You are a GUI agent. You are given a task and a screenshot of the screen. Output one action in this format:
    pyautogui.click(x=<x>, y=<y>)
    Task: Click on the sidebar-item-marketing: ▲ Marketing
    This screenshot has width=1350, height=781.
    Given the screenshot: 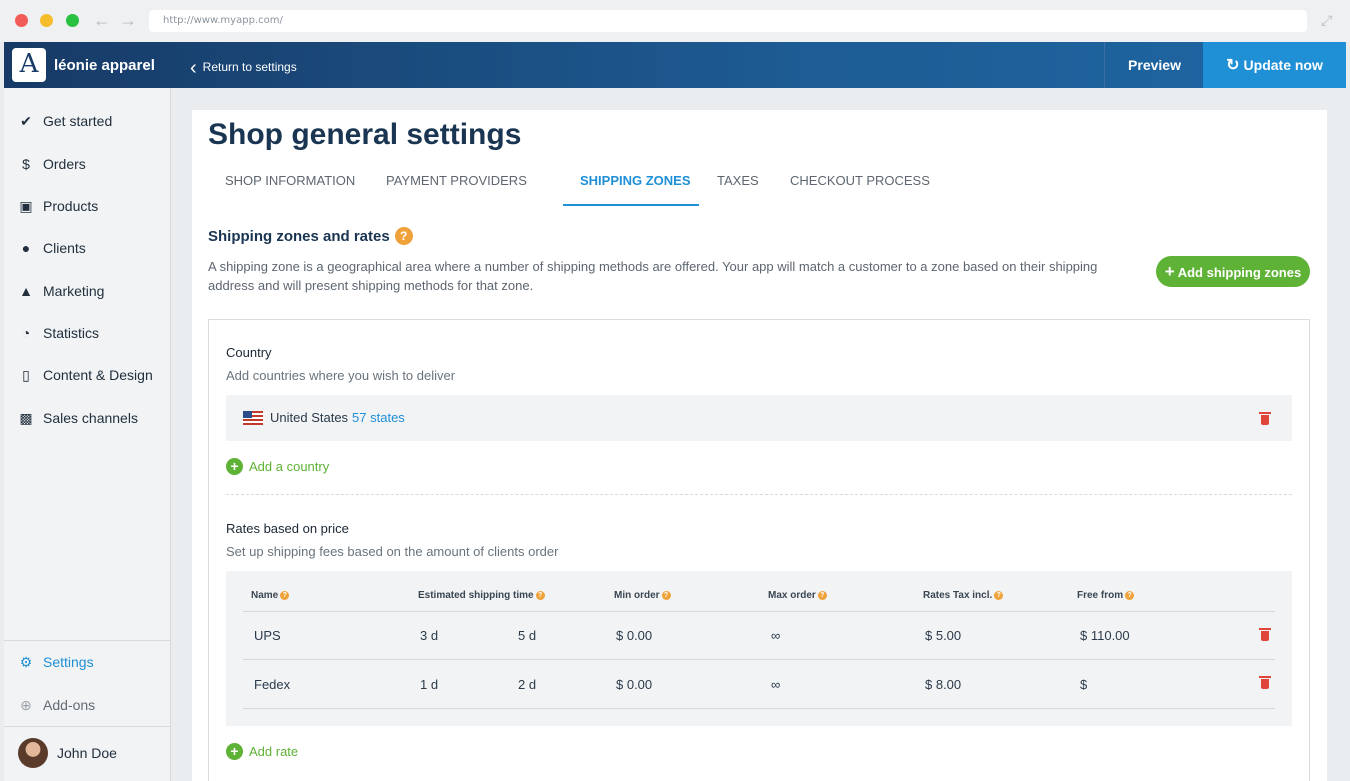 What is the action you would take?
    pyautogui.click(x=61, y=291)
    